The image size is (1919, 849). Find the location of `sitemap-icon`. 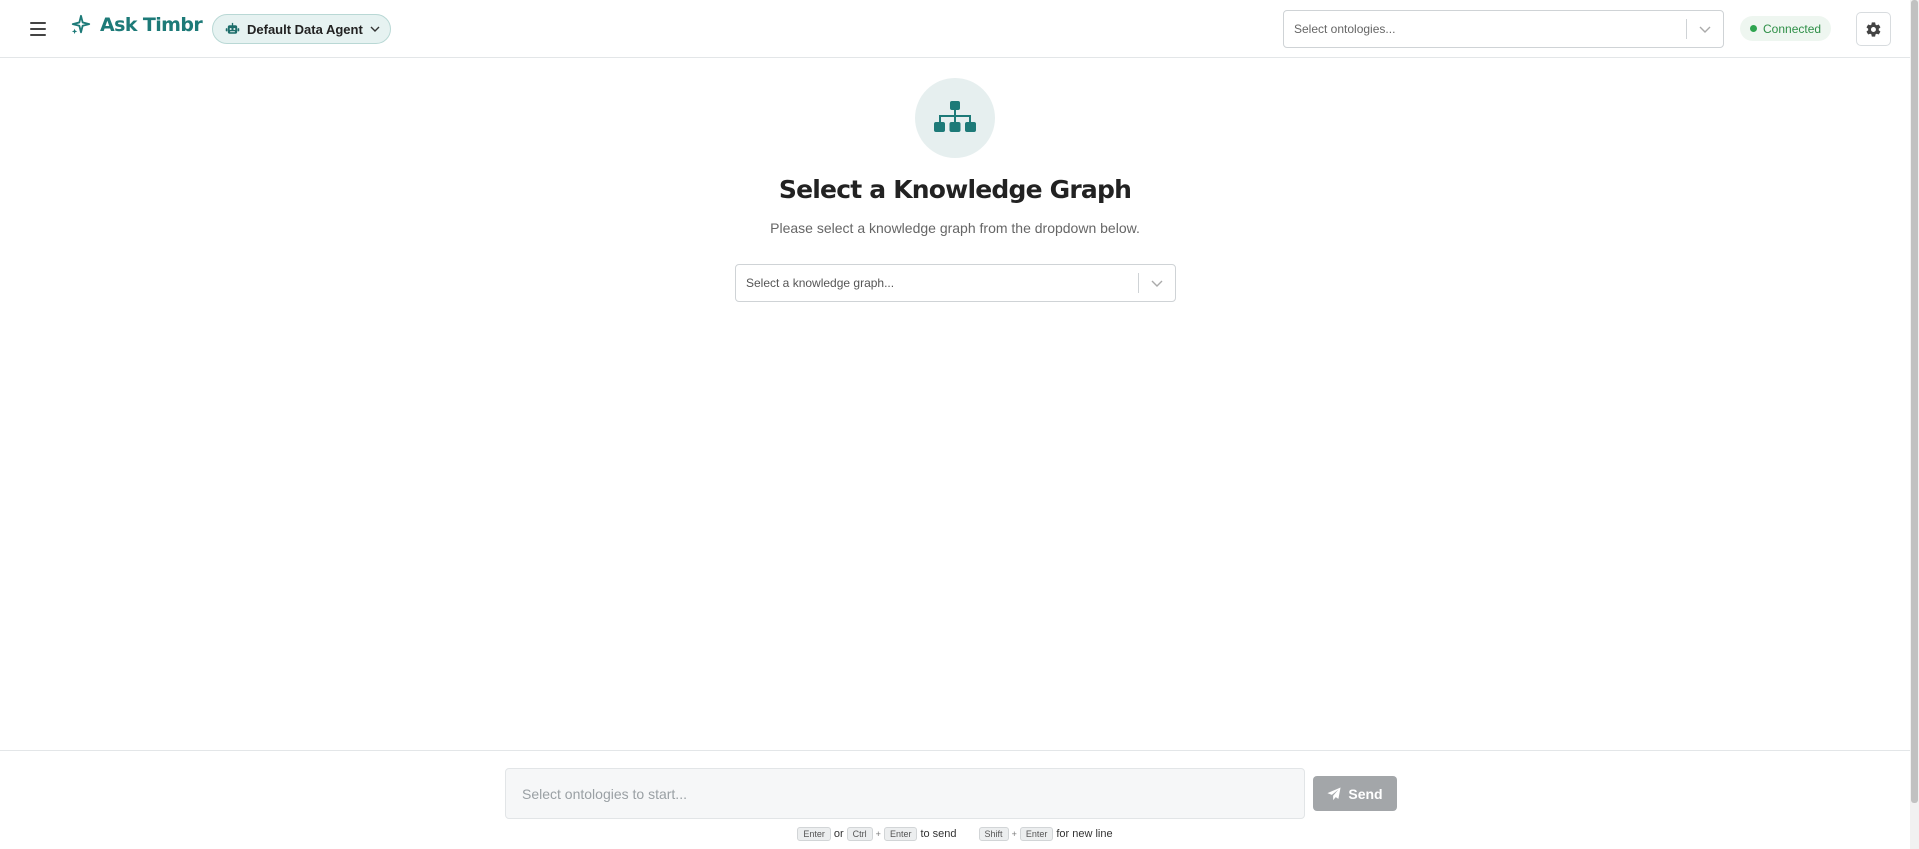

sitemap-icon is located at coordinates (955, 116).